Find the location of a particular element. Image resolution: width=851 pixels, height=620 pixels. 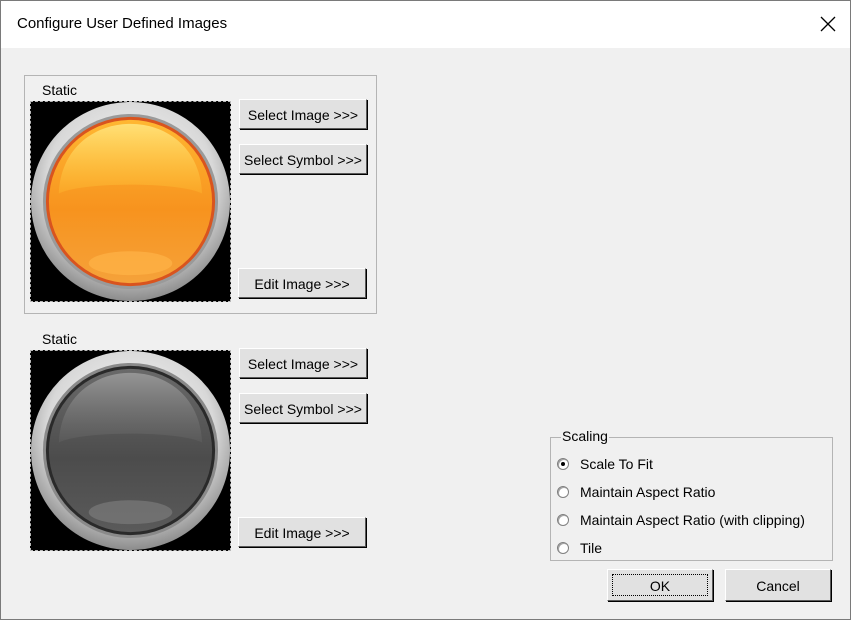

edit-image-button-1: Edit Image >>> is located at coordinates (302, 283).